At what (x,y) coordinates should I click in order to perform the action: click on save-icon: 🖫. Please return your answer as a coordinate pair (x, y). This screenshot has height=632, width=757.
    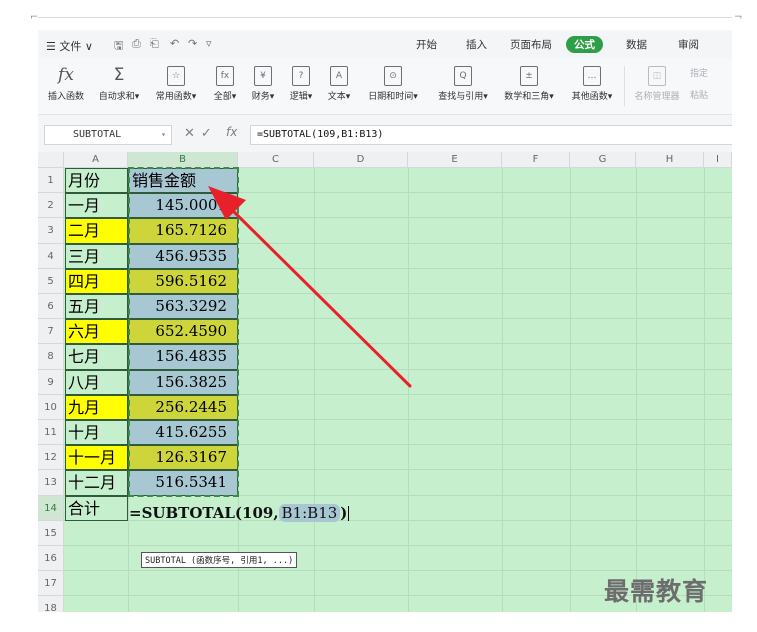
    Looking at the image, I should click on (118, 46).